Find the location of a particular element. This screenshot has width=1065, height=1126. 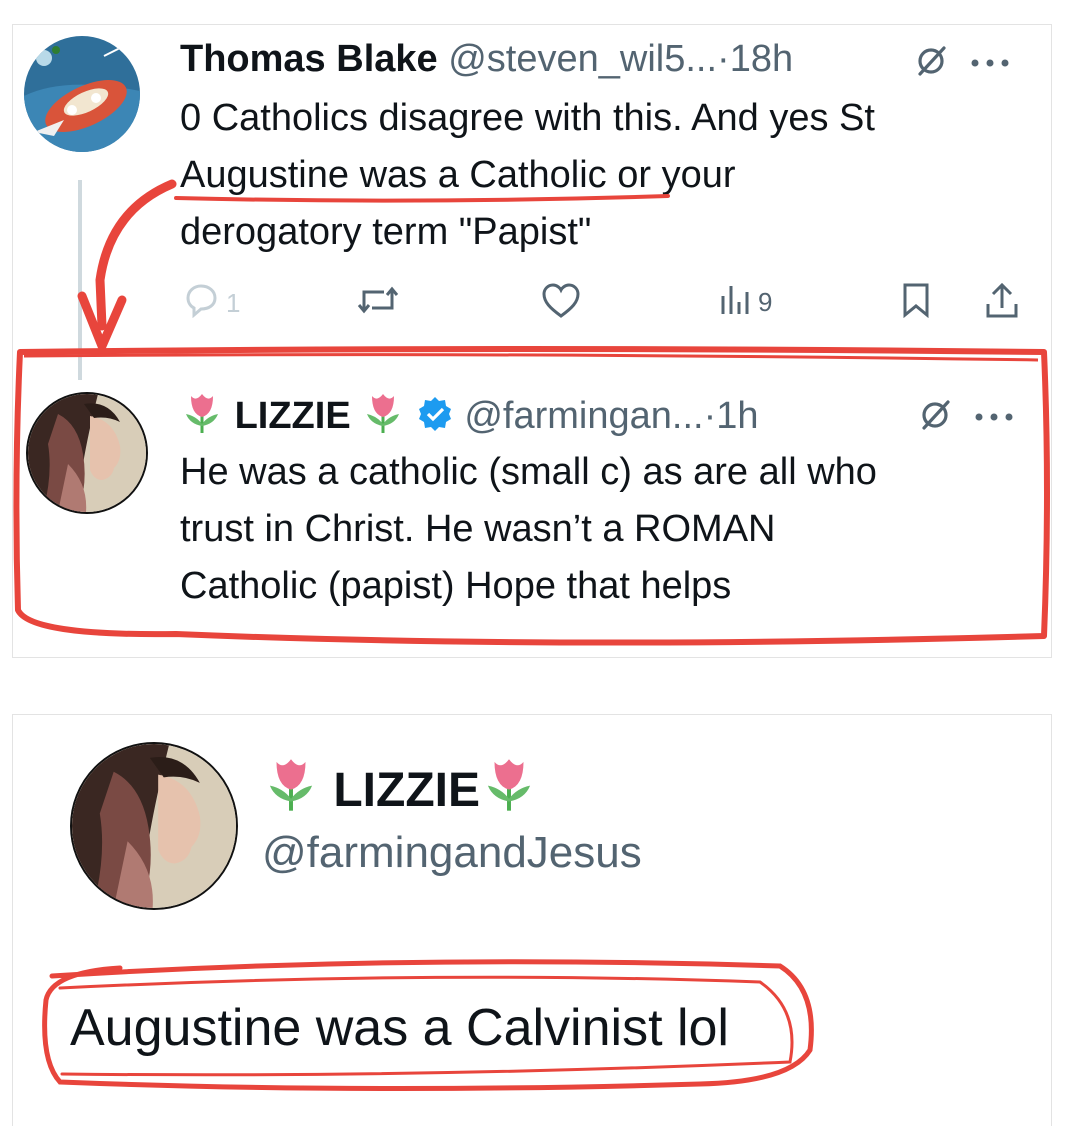

reply-count: 1 is located at coordinates (233, 303).